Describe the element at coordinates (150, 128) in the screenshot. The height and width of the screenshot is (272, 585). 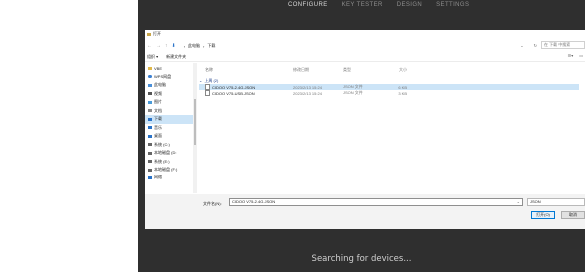
I see `music-icon` at that location.